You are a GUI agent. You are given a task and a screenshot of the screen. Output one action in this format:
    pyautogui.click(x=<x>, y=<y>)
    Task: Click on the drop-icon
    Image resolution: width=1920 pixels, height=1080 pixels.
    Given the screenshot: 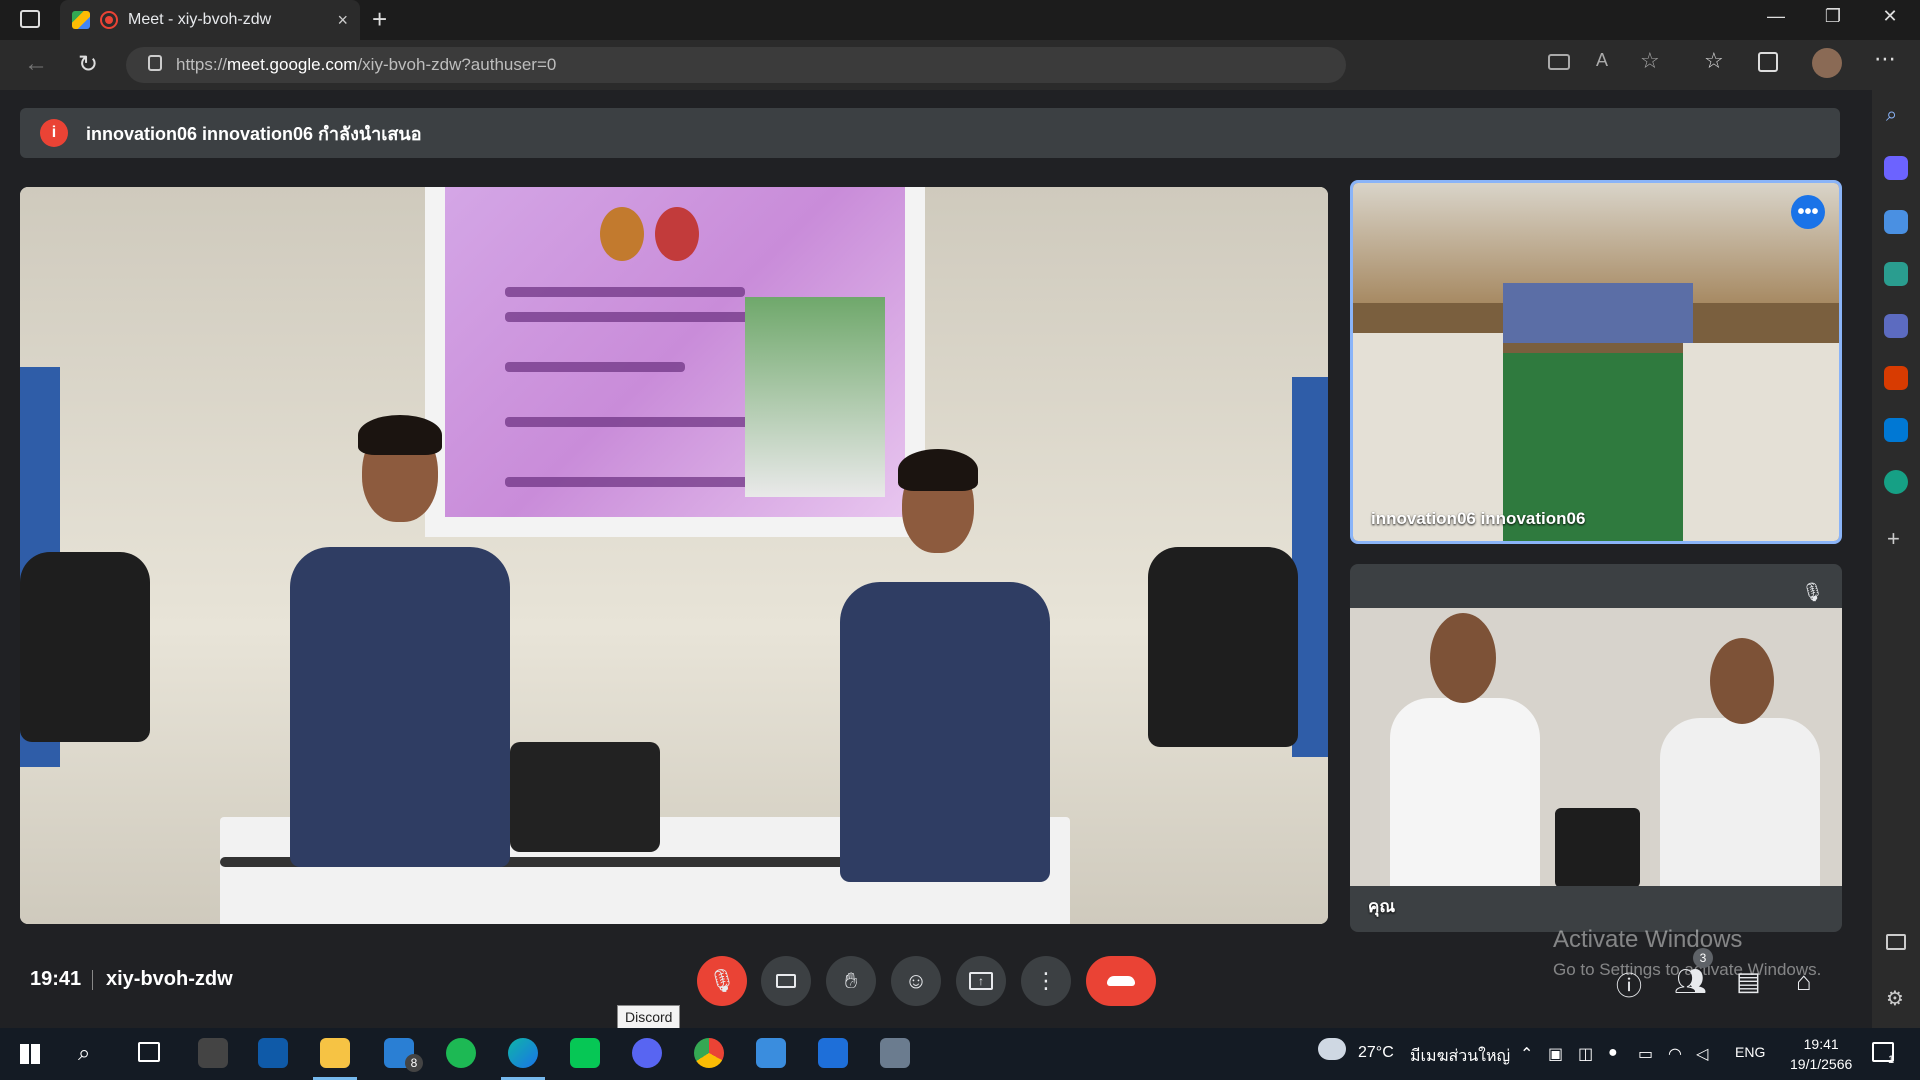 What is the action you would take?
    pyautogui.click(x=1896, y=482)
    